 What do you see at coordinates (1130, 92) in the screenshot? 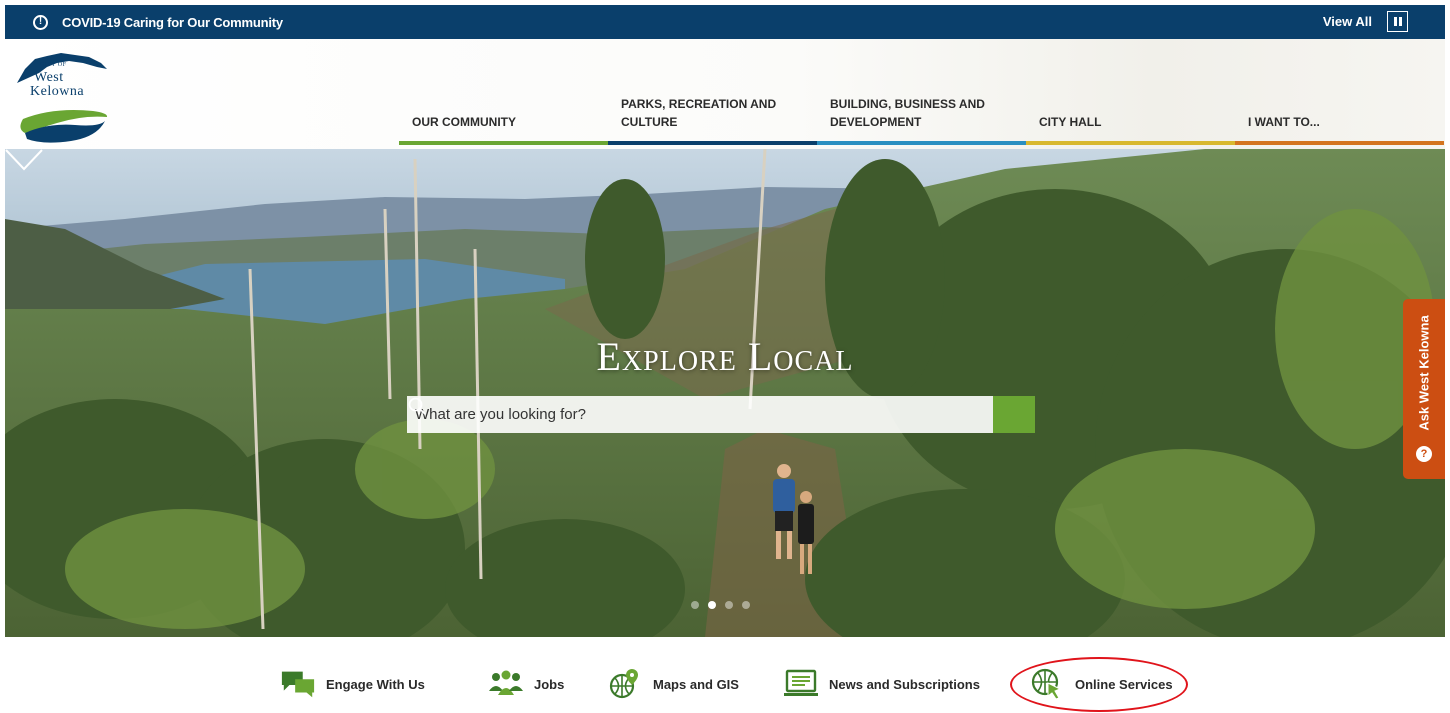
I see `nav-item-city-hall: CITY HALL` at bounding box center [1130, 92].